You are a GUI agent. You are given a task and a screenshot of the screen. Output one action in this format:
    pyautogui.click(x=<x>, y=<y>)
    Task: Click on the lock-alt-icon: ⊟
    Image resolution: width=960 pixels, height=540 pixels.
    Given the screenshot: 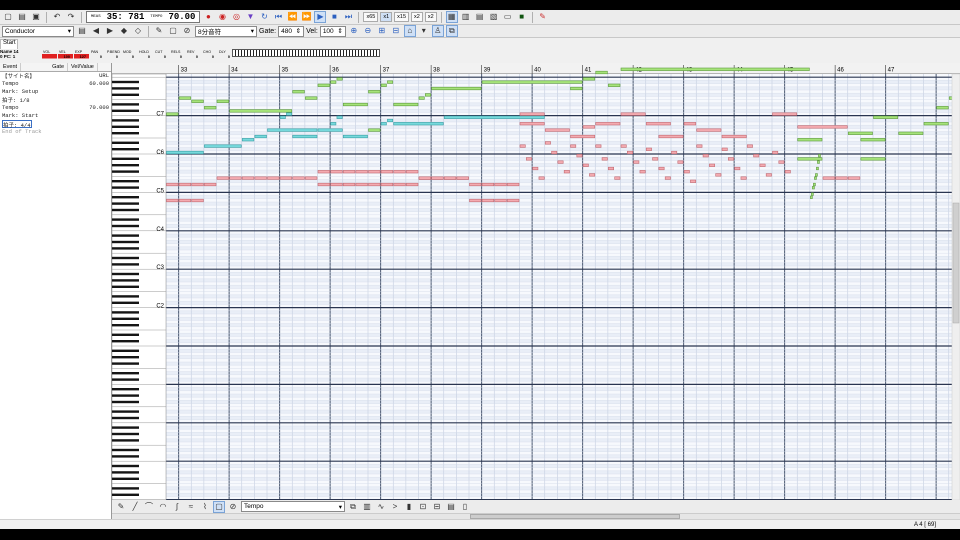 What is the action you would take?
    pyautogui.click(x=437, y=507)
    